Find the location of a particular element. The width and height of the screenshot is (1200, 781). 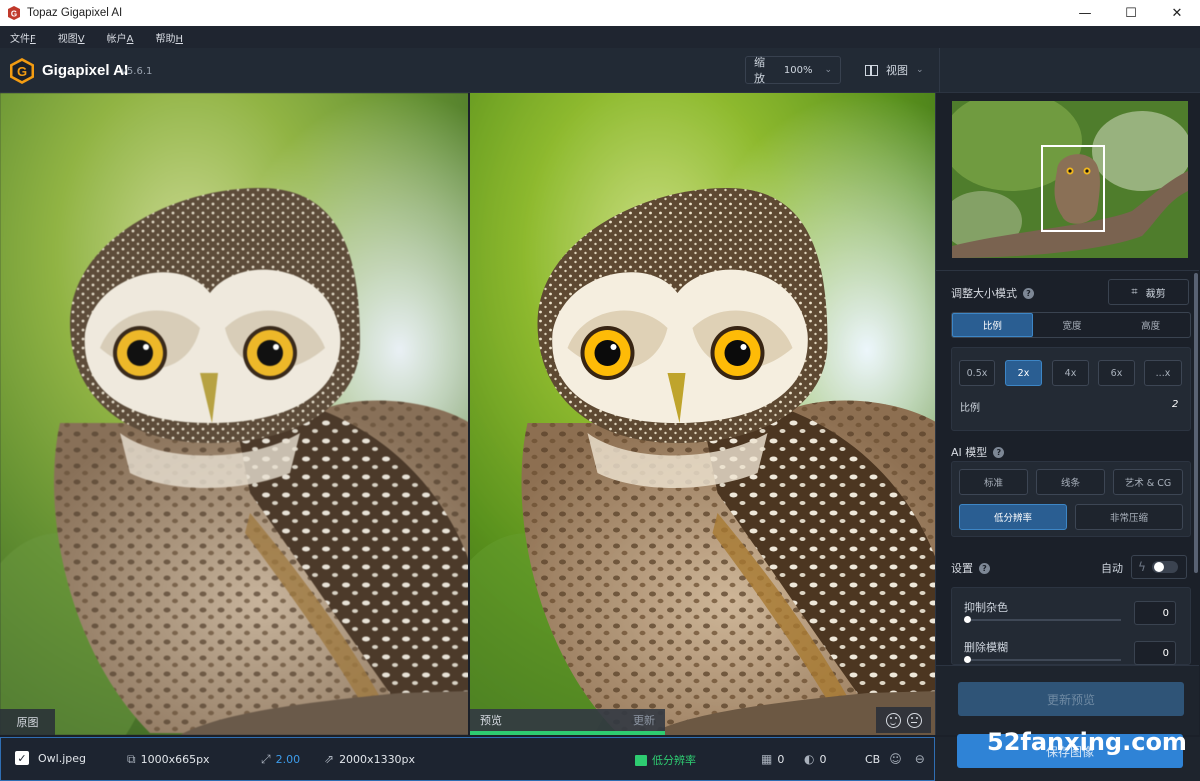

face-smile-icon is located at coordinates (893, 720).